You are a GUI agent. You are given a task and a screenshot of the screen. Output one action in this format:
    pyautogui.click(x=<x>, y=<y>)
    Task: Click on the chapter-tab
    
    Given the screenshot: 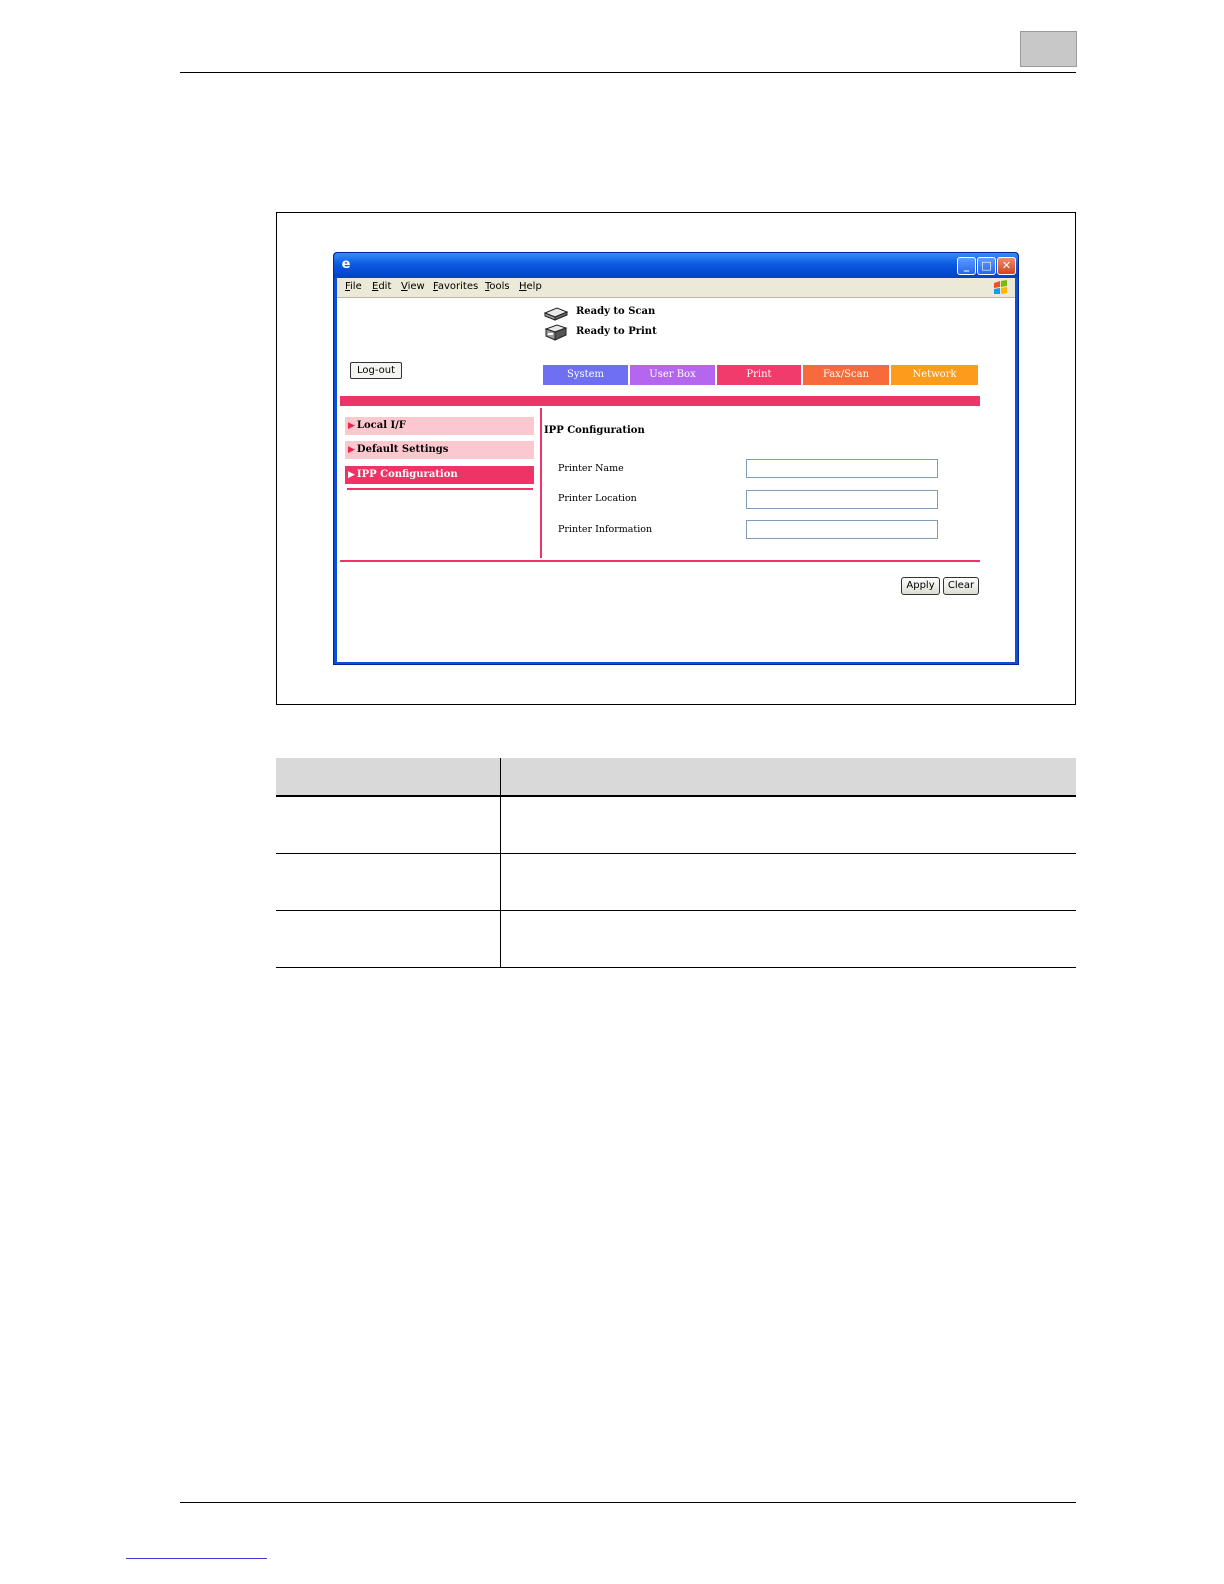 What is the action you would take?
    pyautogui.click(x=1048, y=49)
    